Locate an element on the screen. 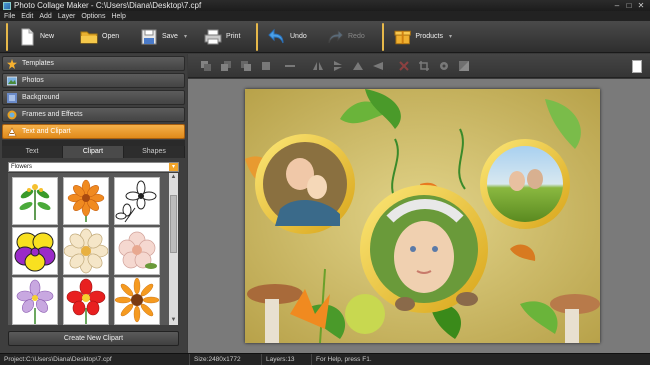 The height and width of the screenshot is (365, 650). flip-horizontal-icon is located at coordinates (318, 66).